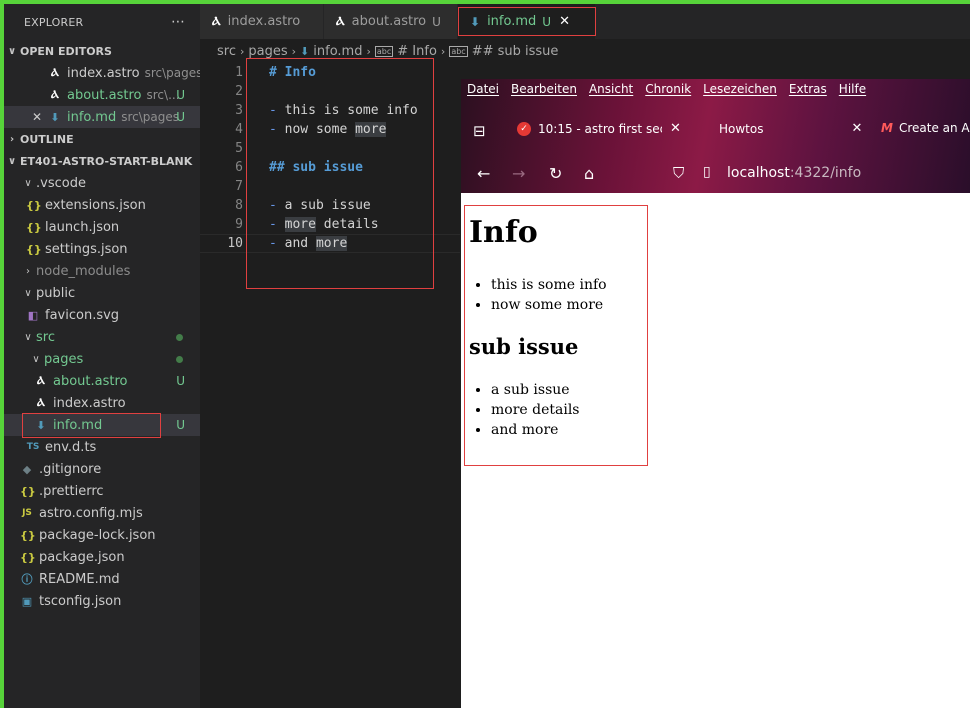 Image resolution: width=970 pixels, height=708 pixels. What do you see at coordinates (178, 22) in the screenshot?
I see `more-actions-icon: ⋯` at bounding box center [178, 22].